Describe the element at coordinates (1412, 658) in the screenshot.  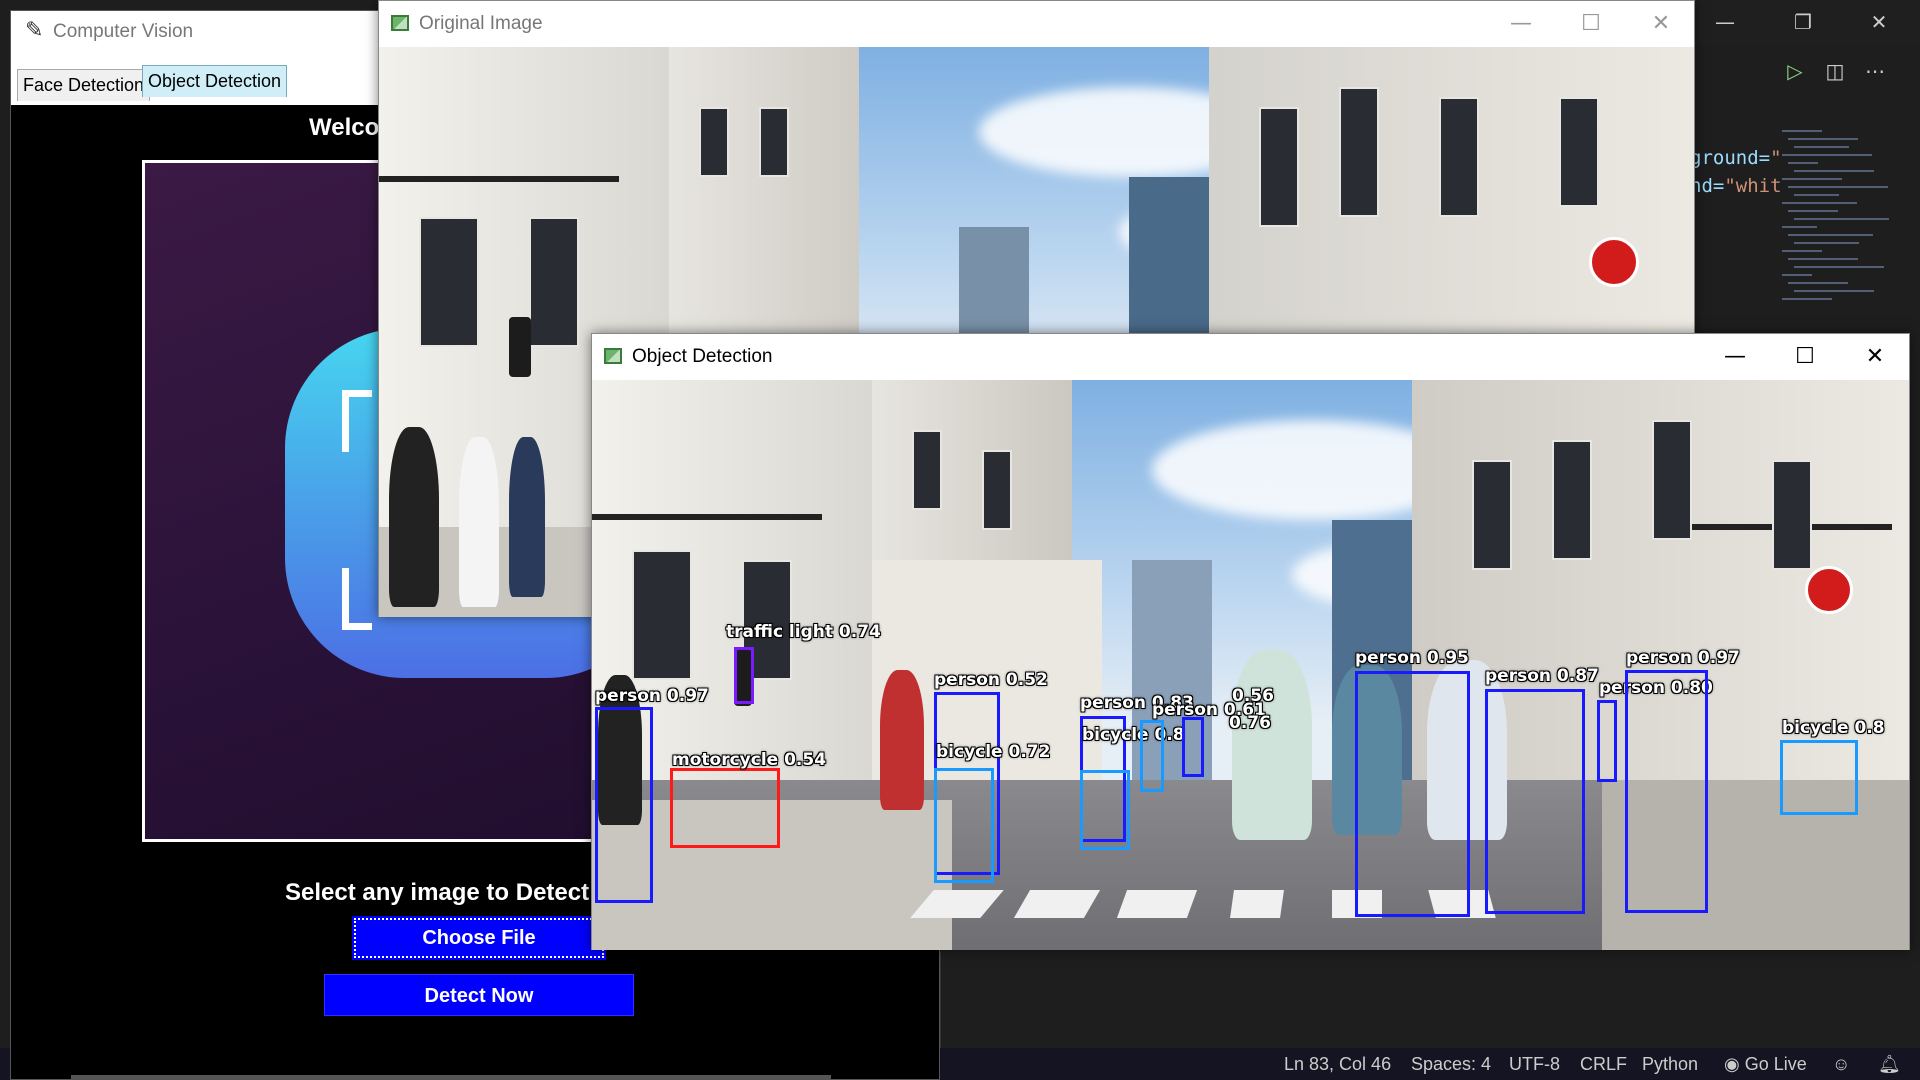
I see `detection-label: person 0.95` at that location.